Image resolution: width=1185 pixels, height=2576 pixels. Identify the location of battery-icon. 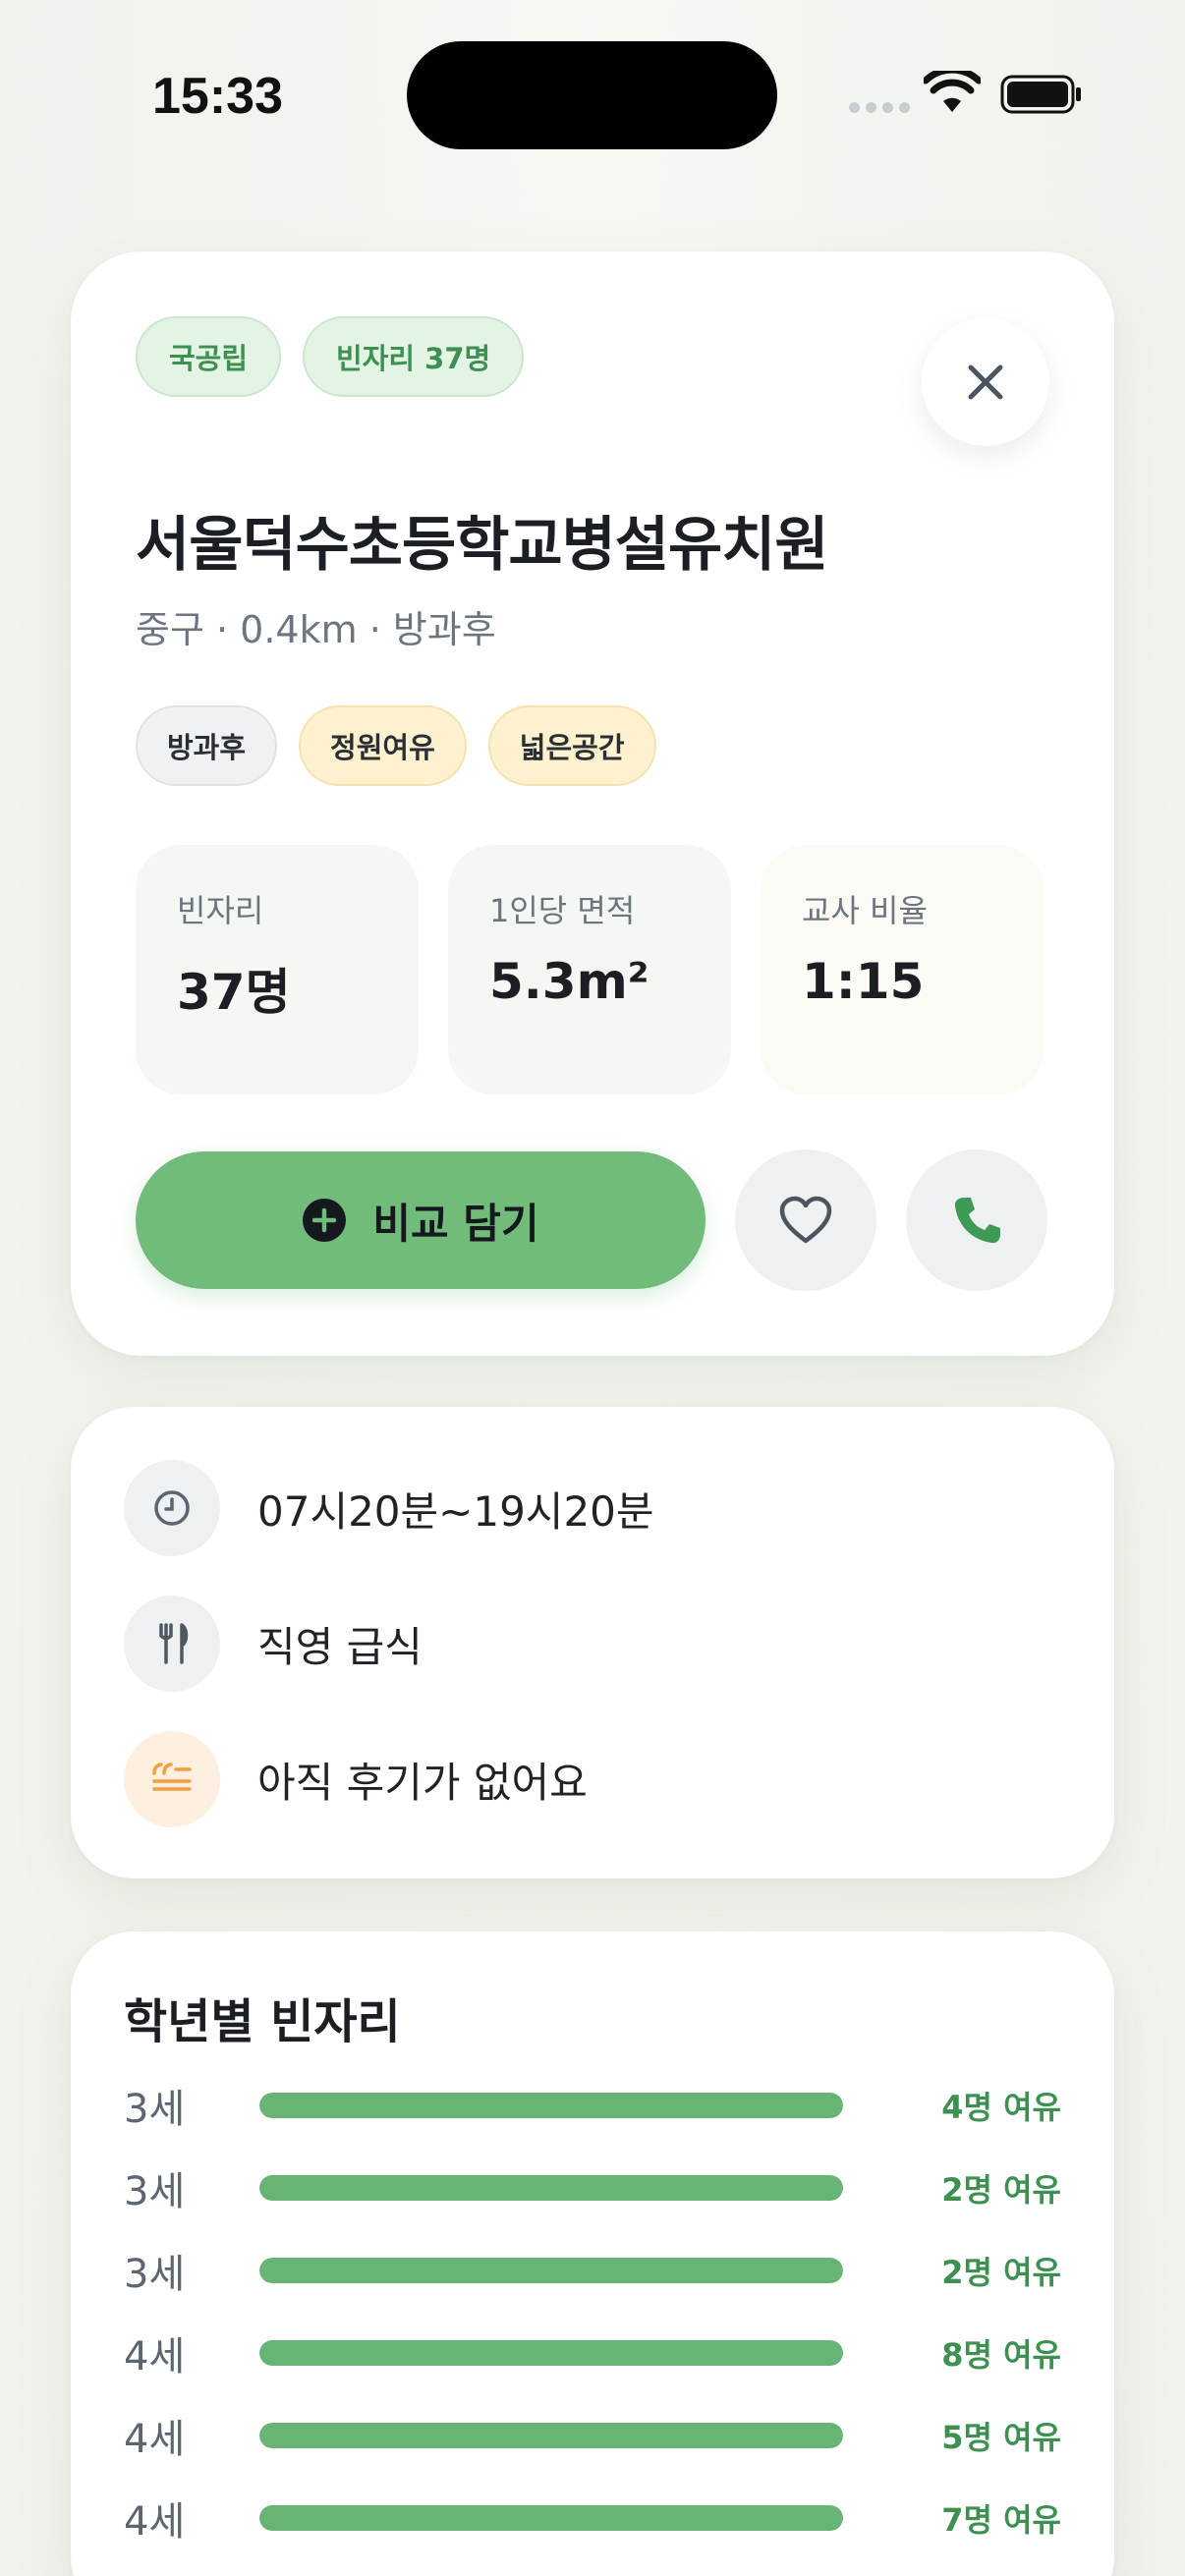
(1041, 94).